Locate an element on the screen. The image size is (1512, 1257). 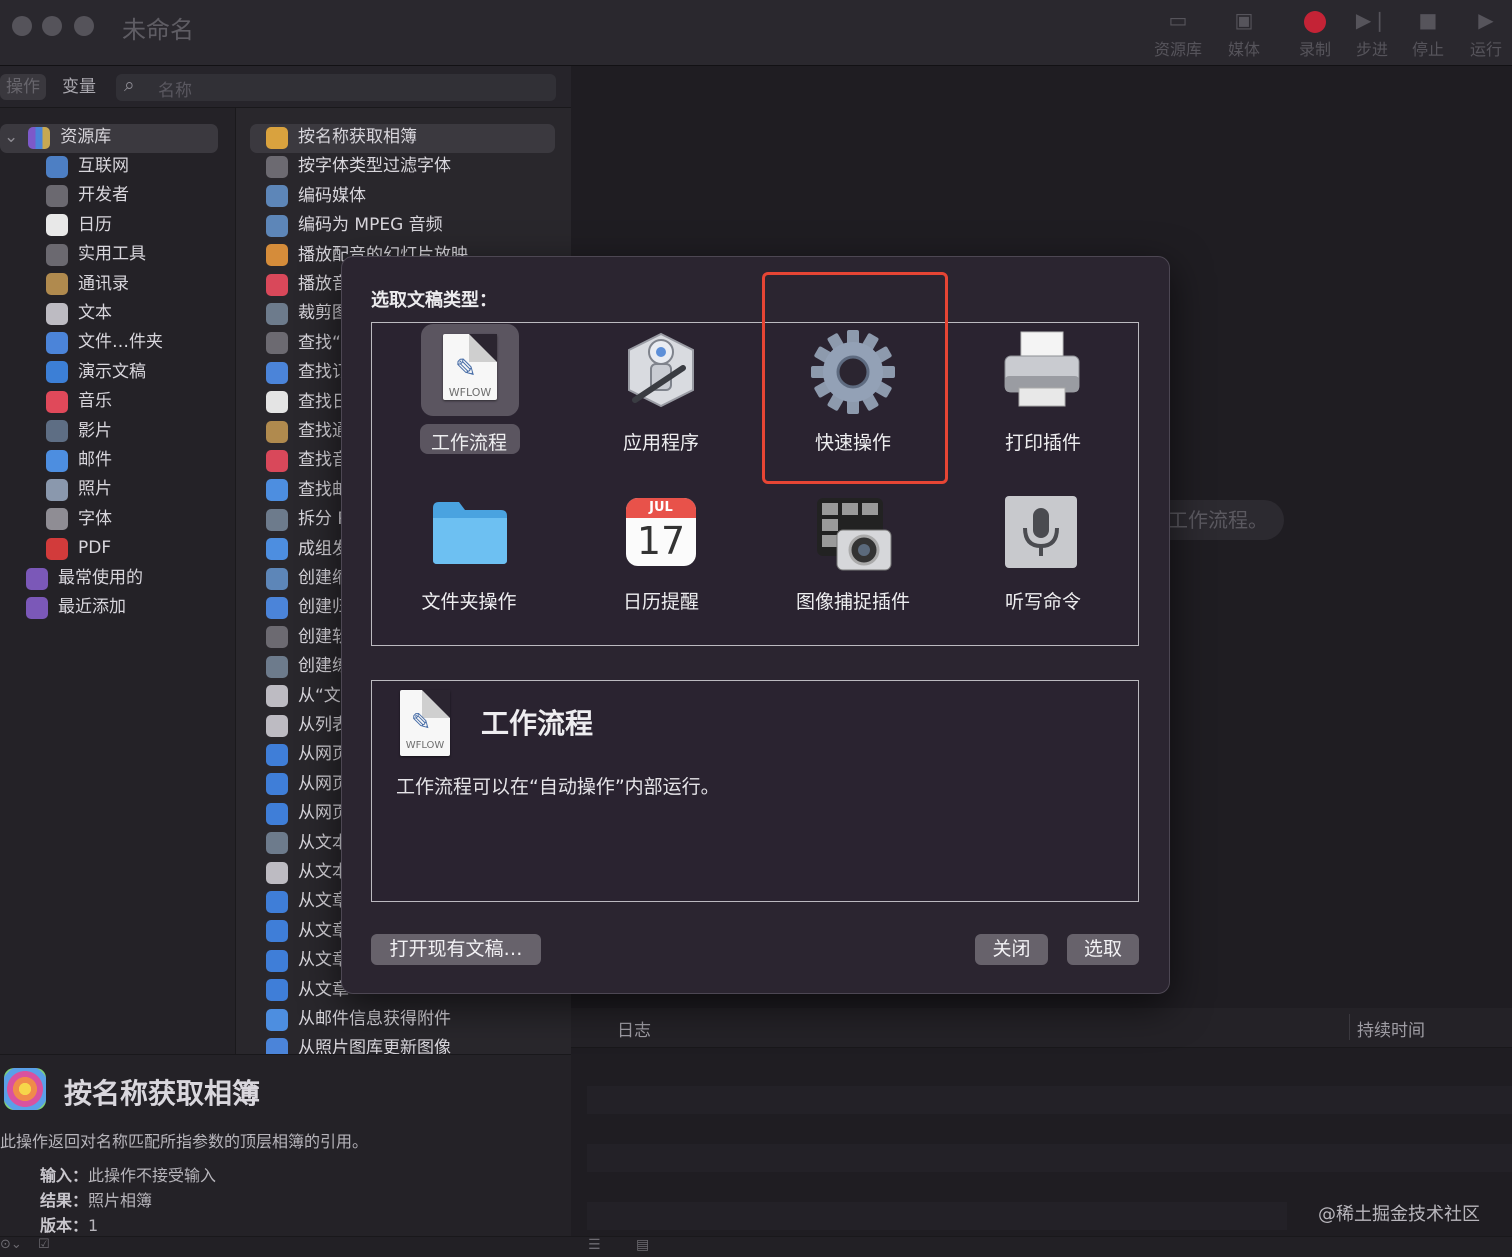
library-item-utilities: 实用工具 is located at coordinates (96, 254).